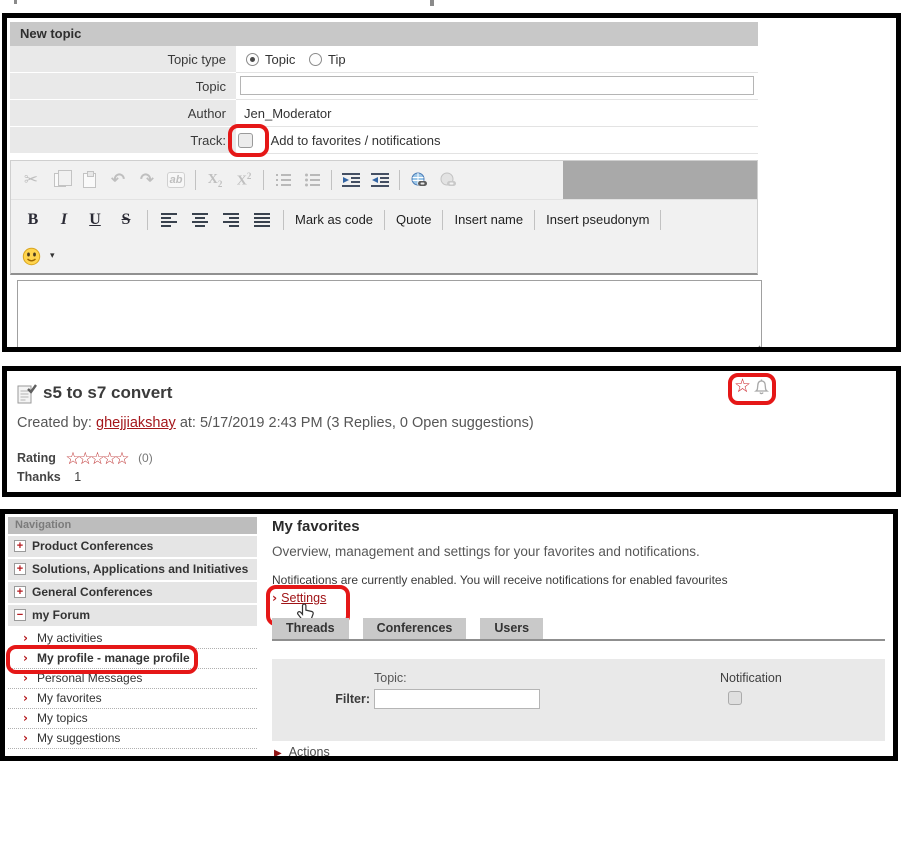 This screenshot has width=909, height=844. Describe the element at coordinates (132, 615) in the screenshot. I see `sidebar-item-my-forum: − my Forum` at that location.